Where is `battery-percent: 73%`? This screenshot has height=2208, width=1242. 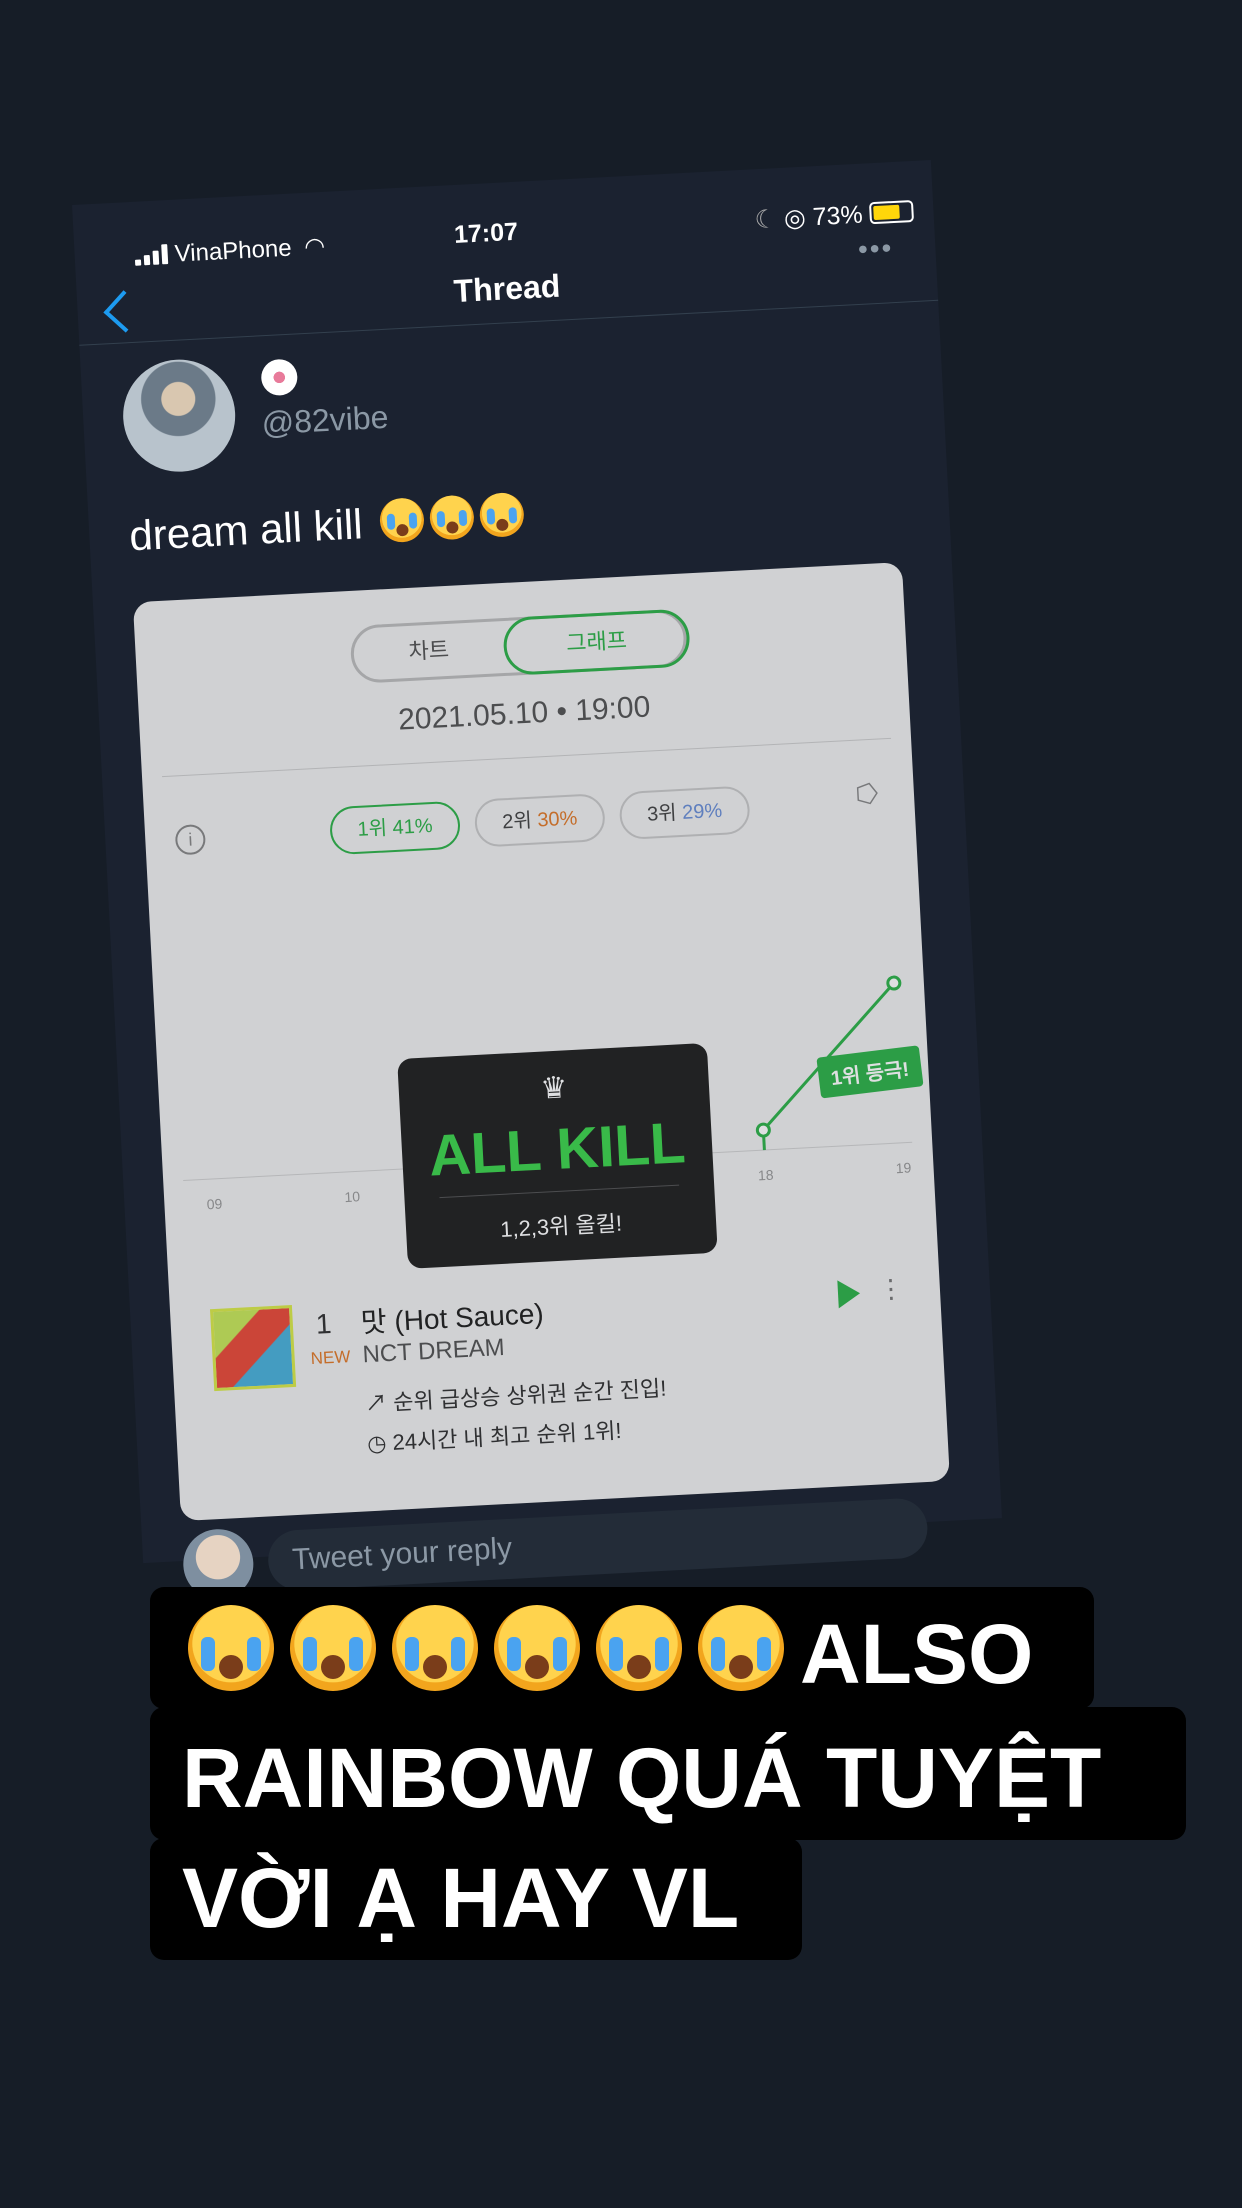 battery-percent: 73% is located at coordinates (837, 216).